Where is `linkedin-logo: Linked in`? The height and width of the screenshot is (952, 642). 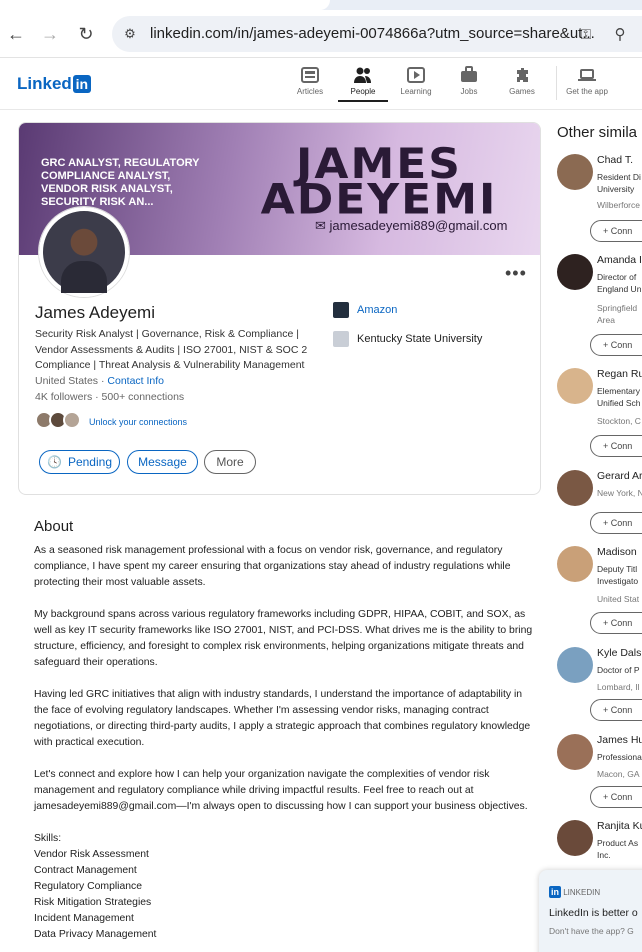 linkedin-logo: Linked in is located at coordinates (54, 84).